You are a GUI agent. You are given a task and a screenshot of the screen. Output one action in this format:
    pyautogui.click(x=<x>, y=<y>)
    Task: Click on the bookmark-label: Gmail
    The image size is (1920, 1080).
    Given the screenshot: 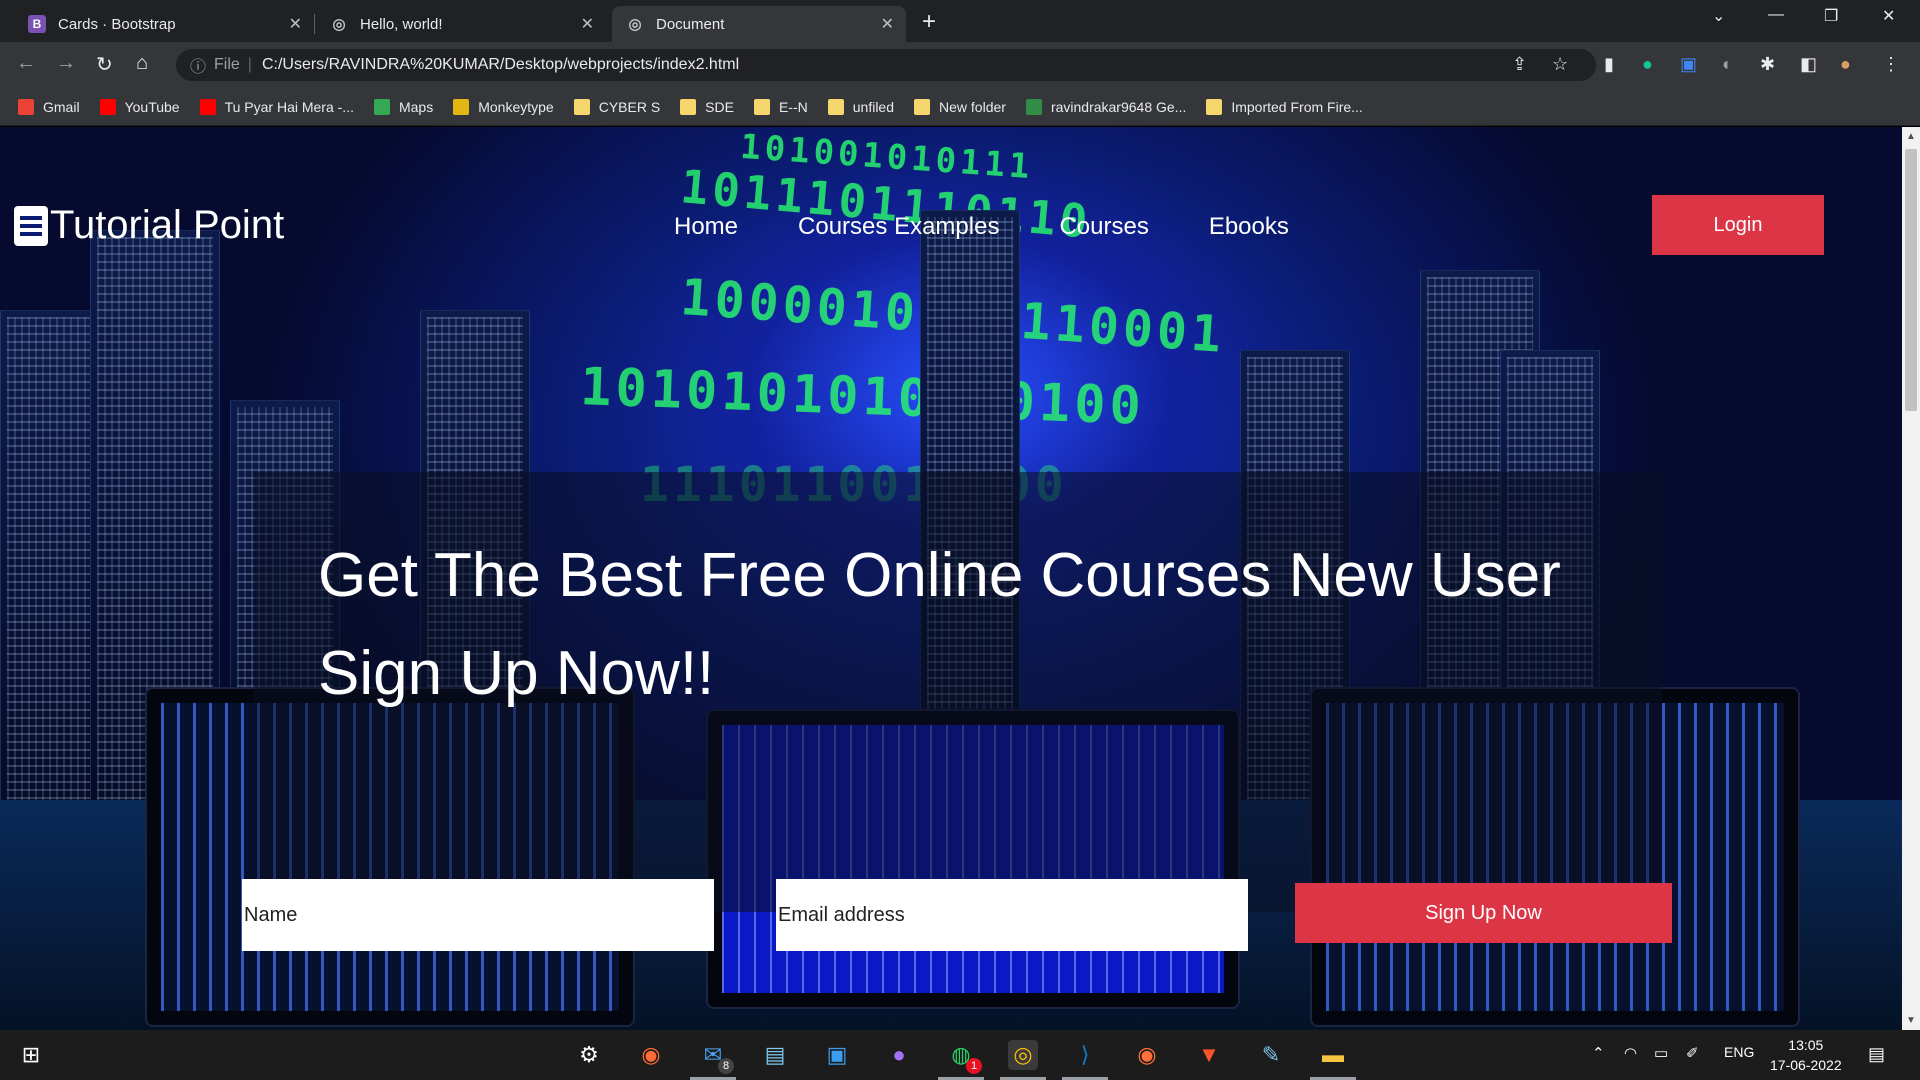 What is the action you would take?
    pyautogui.click(x=61, y=106)
    